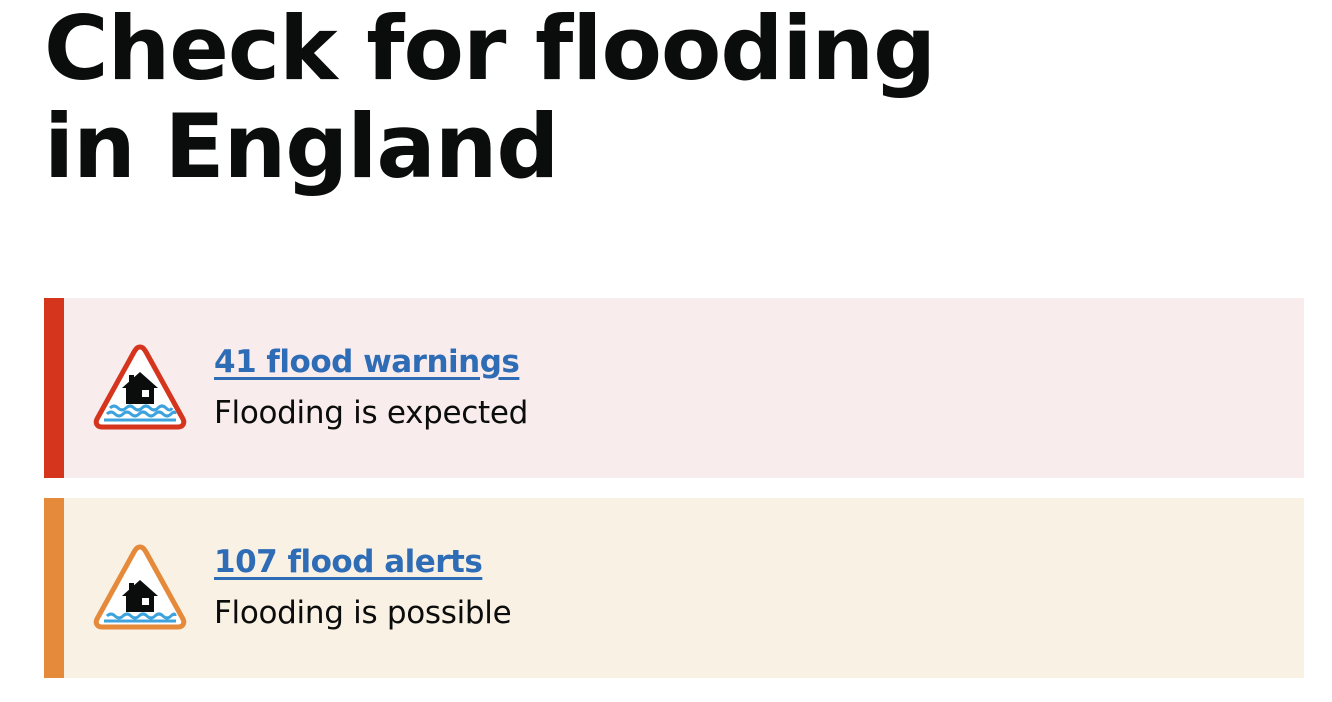 The width and height of the screenshot is (1332, 702). Describe the element at coordinates (140, 388) in the screenshot. I see `flood-warning-icon` at that location.